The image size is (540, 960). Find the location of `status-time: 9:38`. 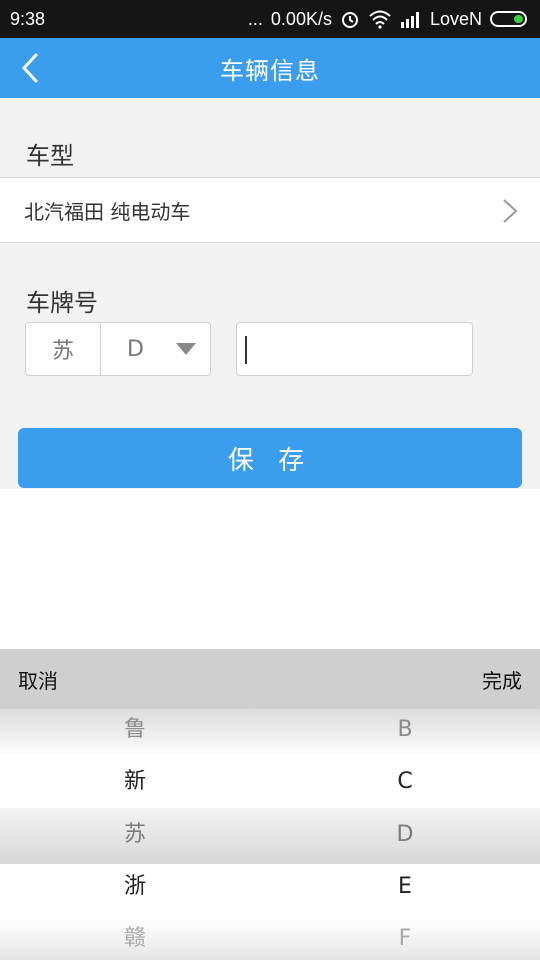

status-time: 9:38 is located at coordinates (28, 18).